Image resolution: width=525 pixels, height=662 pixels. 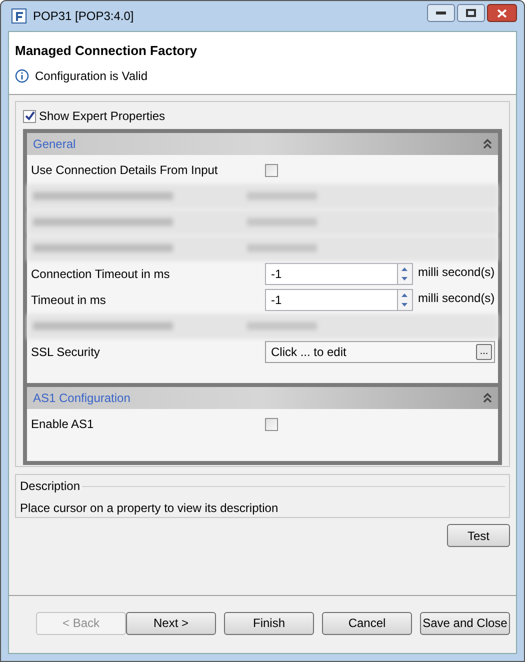 What do you see at coordinates (150, 508) in the screenshot?
I see `description-text: Place cursor on a property to view its description` at bounding box center [150, 508].